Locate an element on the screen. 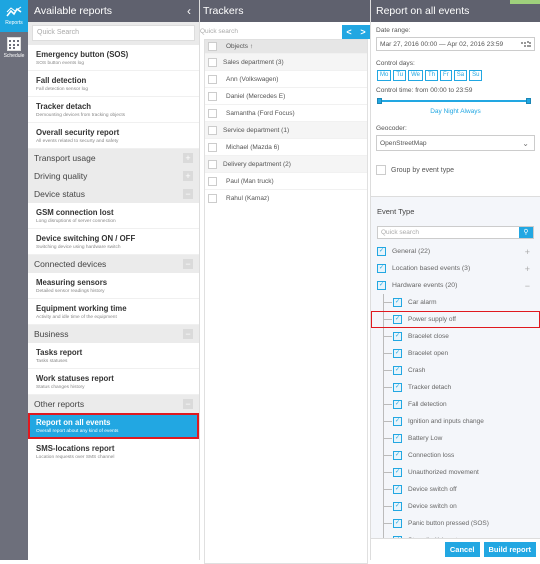  select-all-checkbox is located at coordinates (212, 46).